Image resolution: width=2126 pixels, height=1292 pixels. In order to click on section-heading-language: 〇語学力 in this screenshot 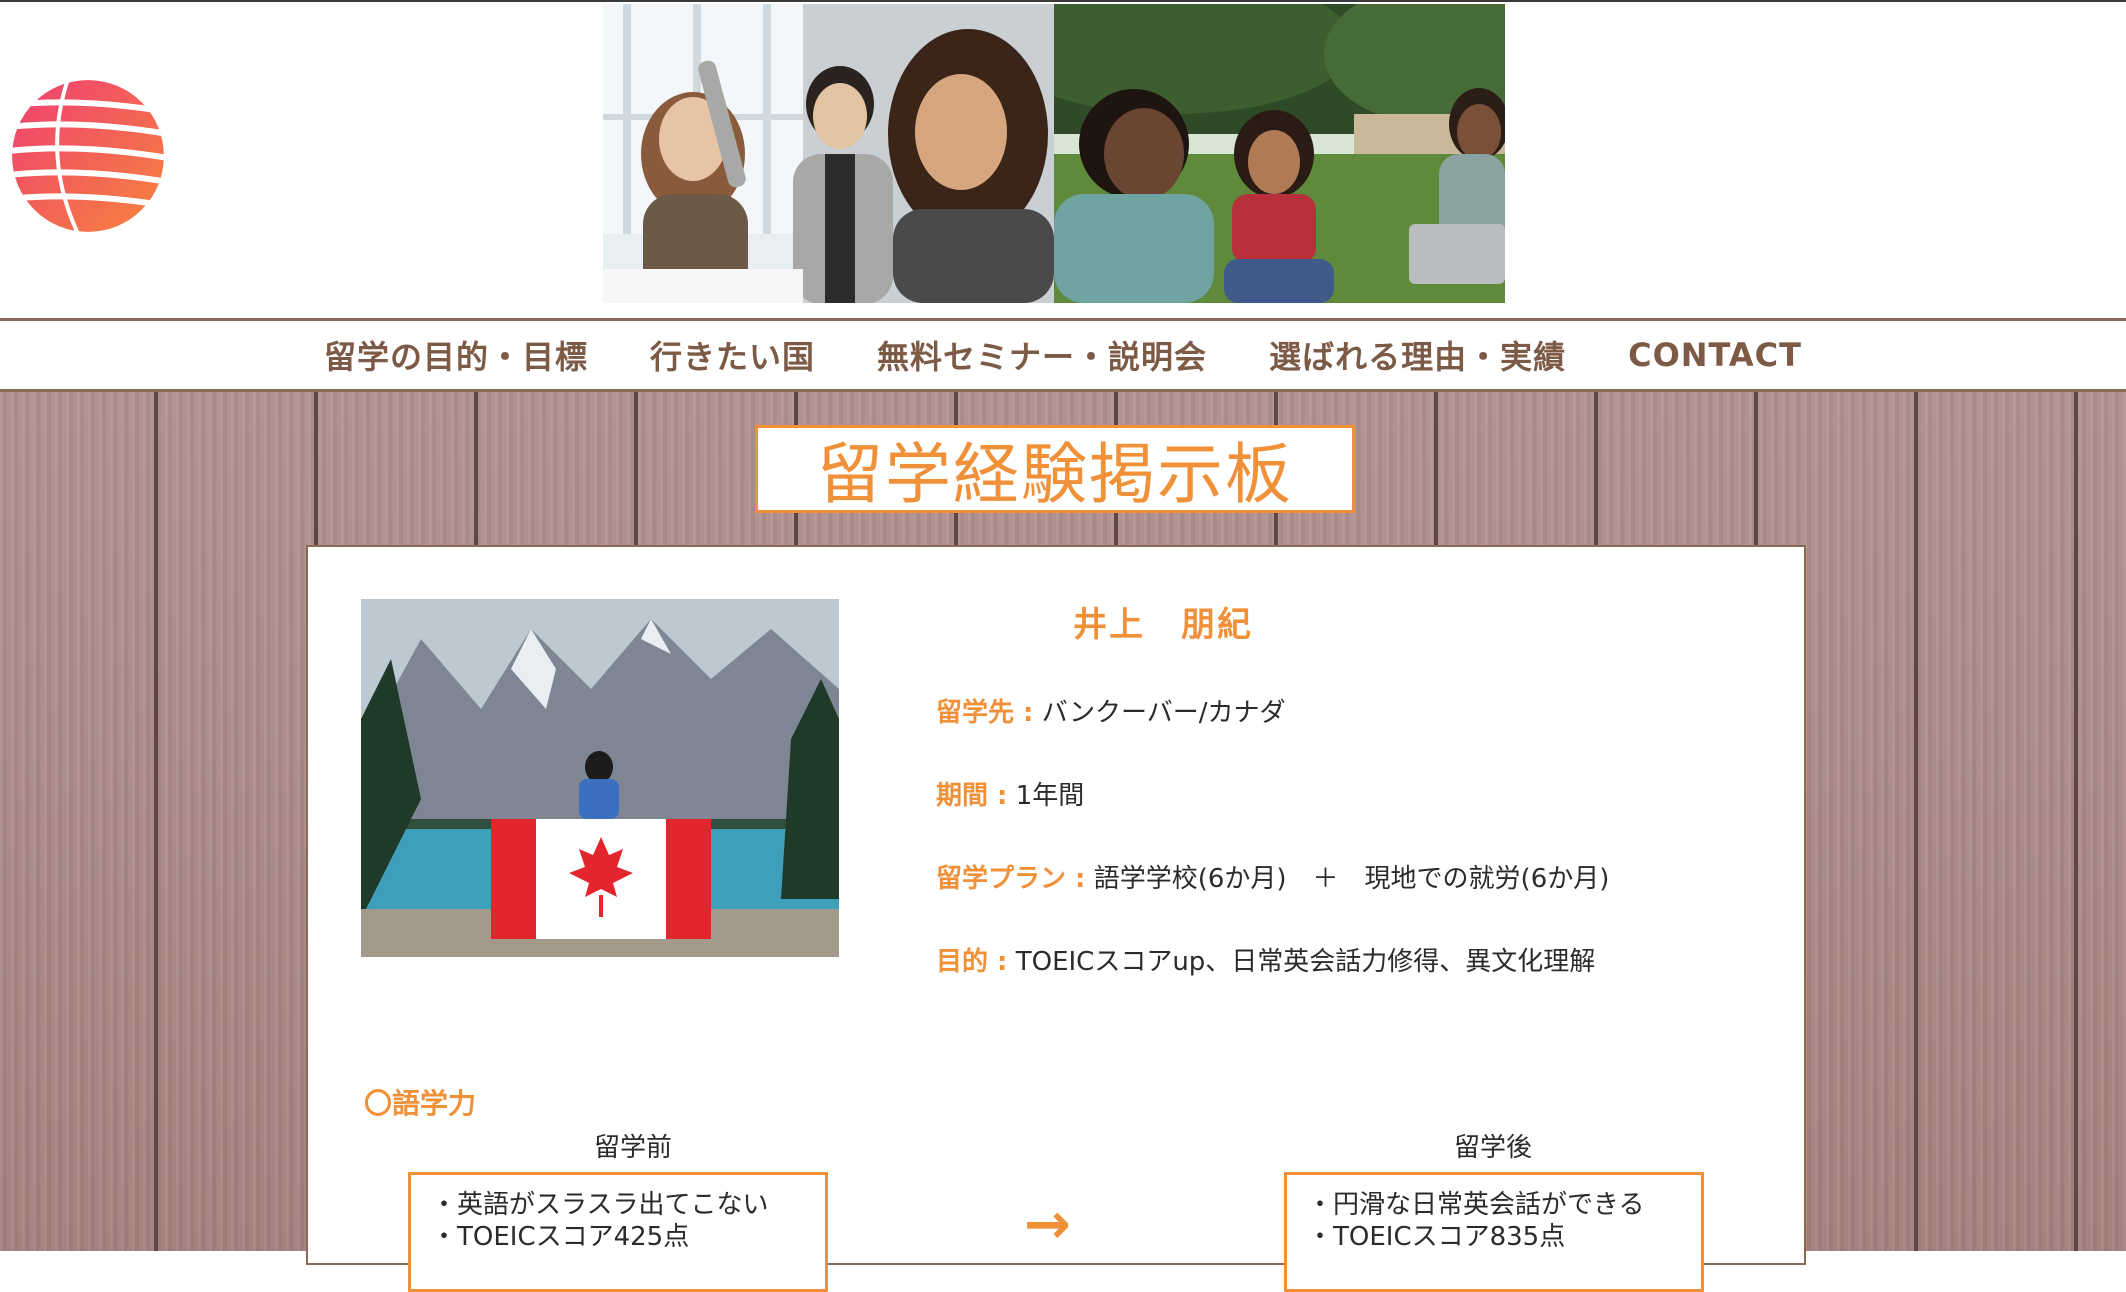, I will do `click(420, 1103)`.